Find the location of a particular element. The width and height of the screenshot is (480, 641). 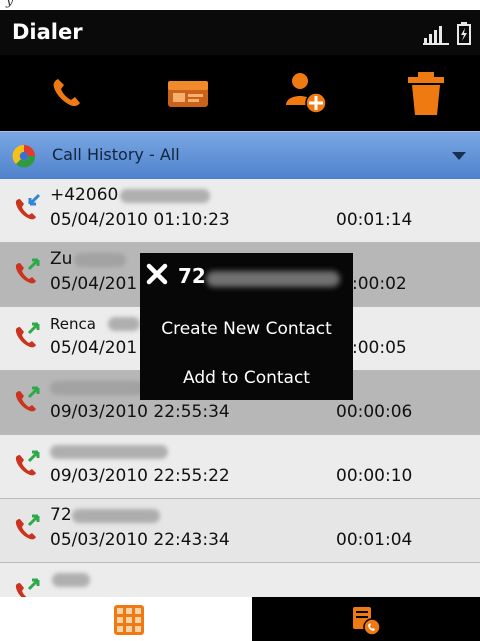

call-options-popup: 72 Create New Contact Add to Contact is located at coordinates (246, 326).